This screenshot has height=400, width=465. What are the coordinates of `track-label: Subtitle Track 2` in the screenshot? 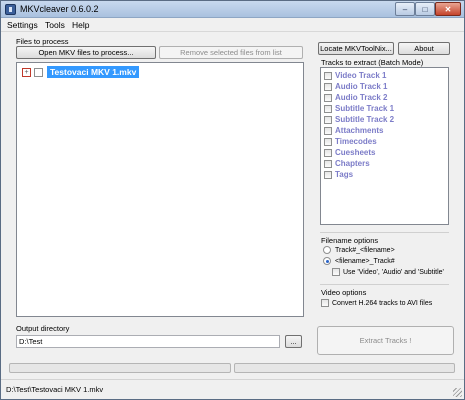 It's located at (365, 119).